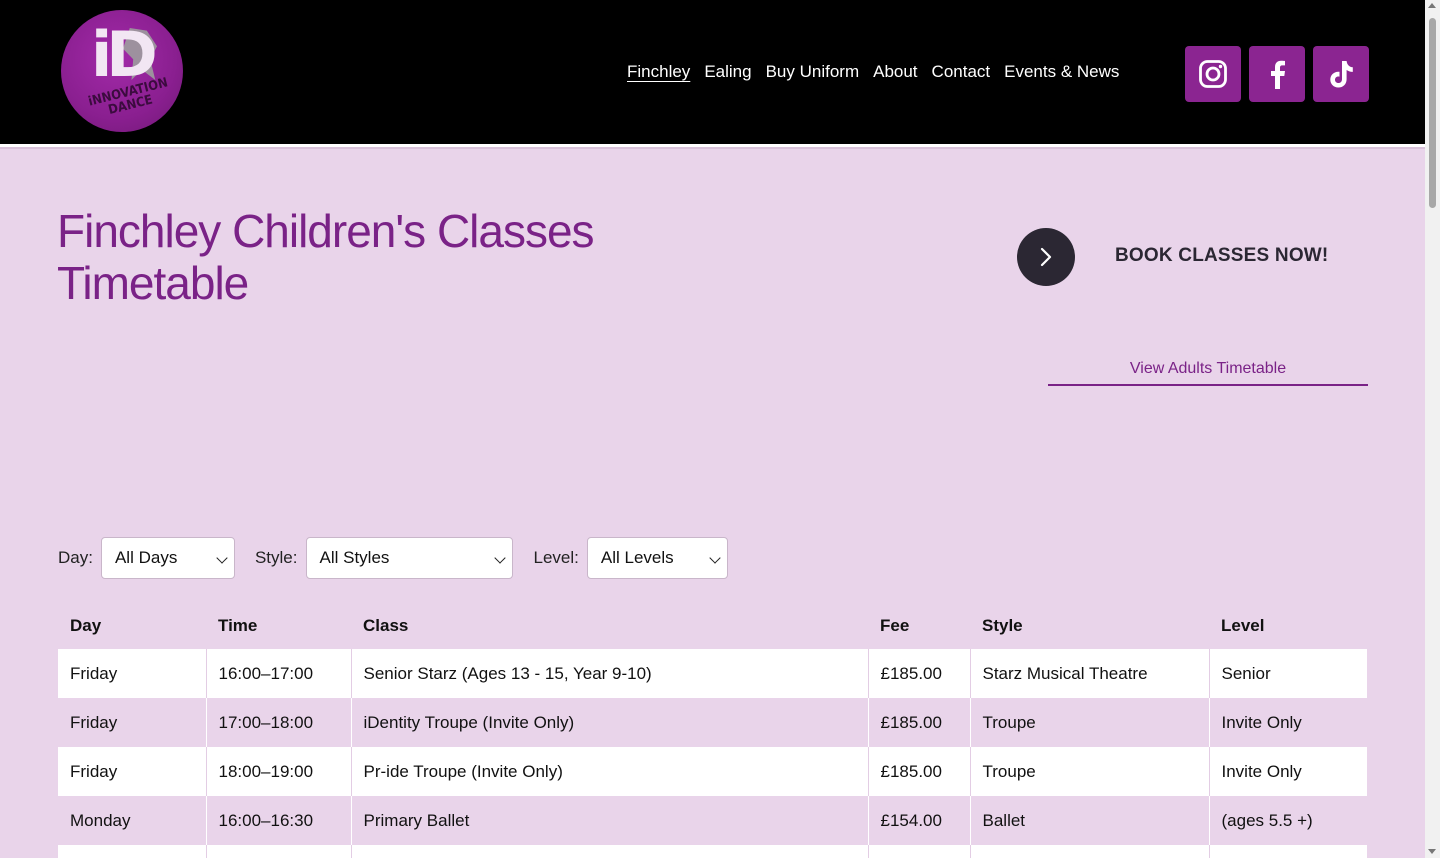 The width and height of the screenshot is (1440, 858). What do you see at coordinates (276, 557) in the screenshot?
I see `style-filter-label: Style:` at bounding box center [276, 557].